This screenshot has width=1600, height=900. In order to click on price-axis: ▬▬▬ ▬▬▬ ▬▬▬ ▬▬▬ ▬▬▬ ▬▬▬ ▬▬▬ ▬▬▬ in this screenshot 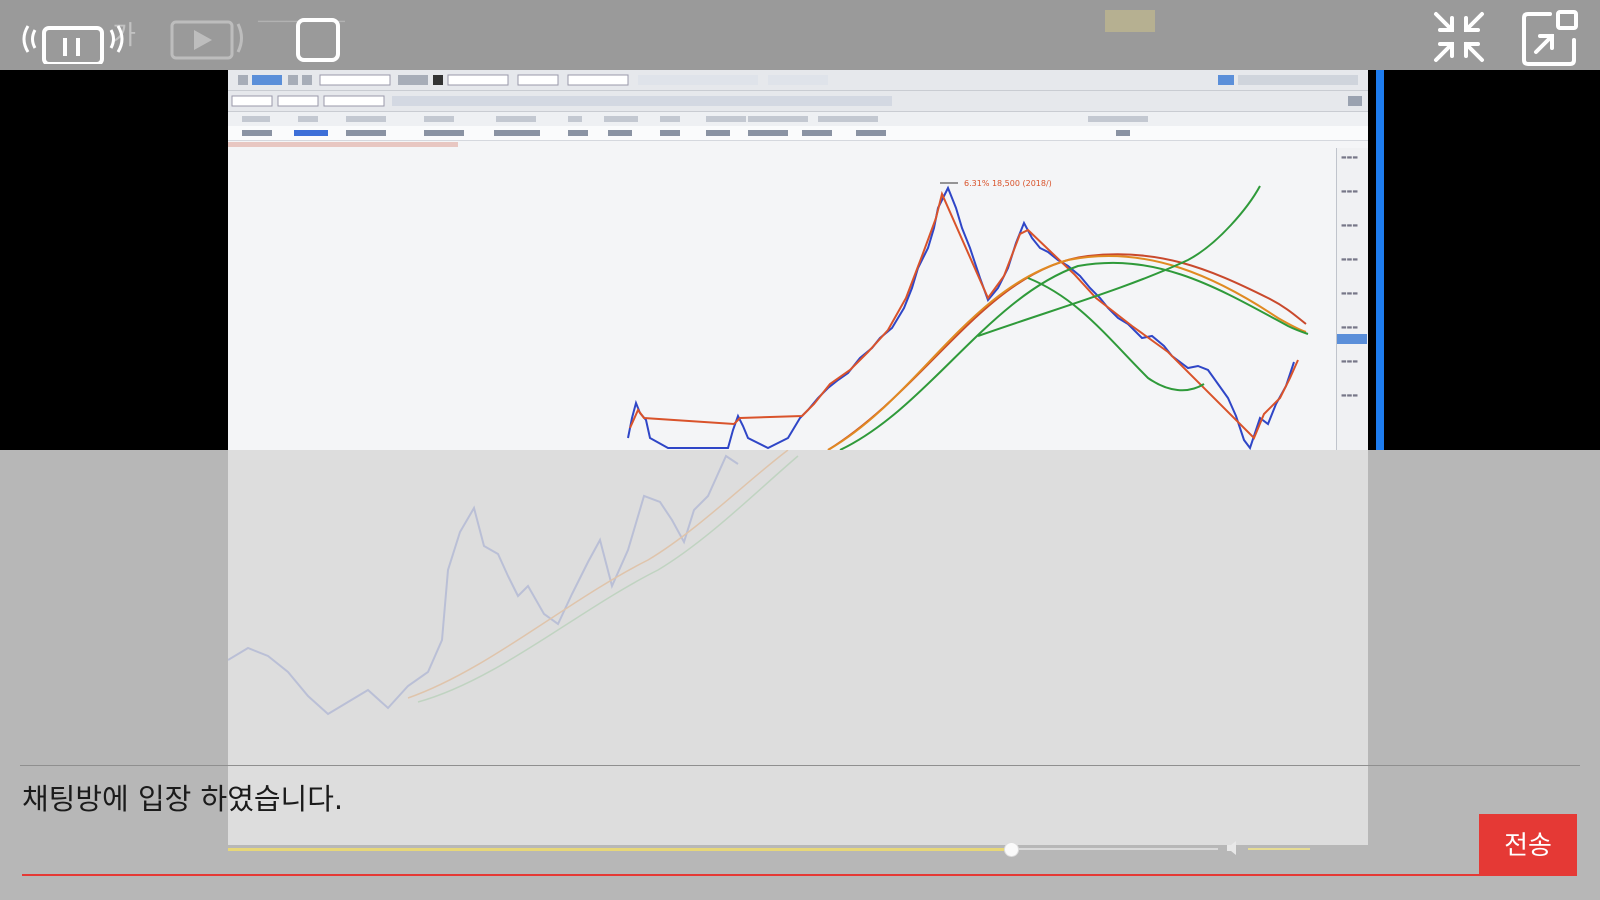, I will do `click(1352, 299)`.